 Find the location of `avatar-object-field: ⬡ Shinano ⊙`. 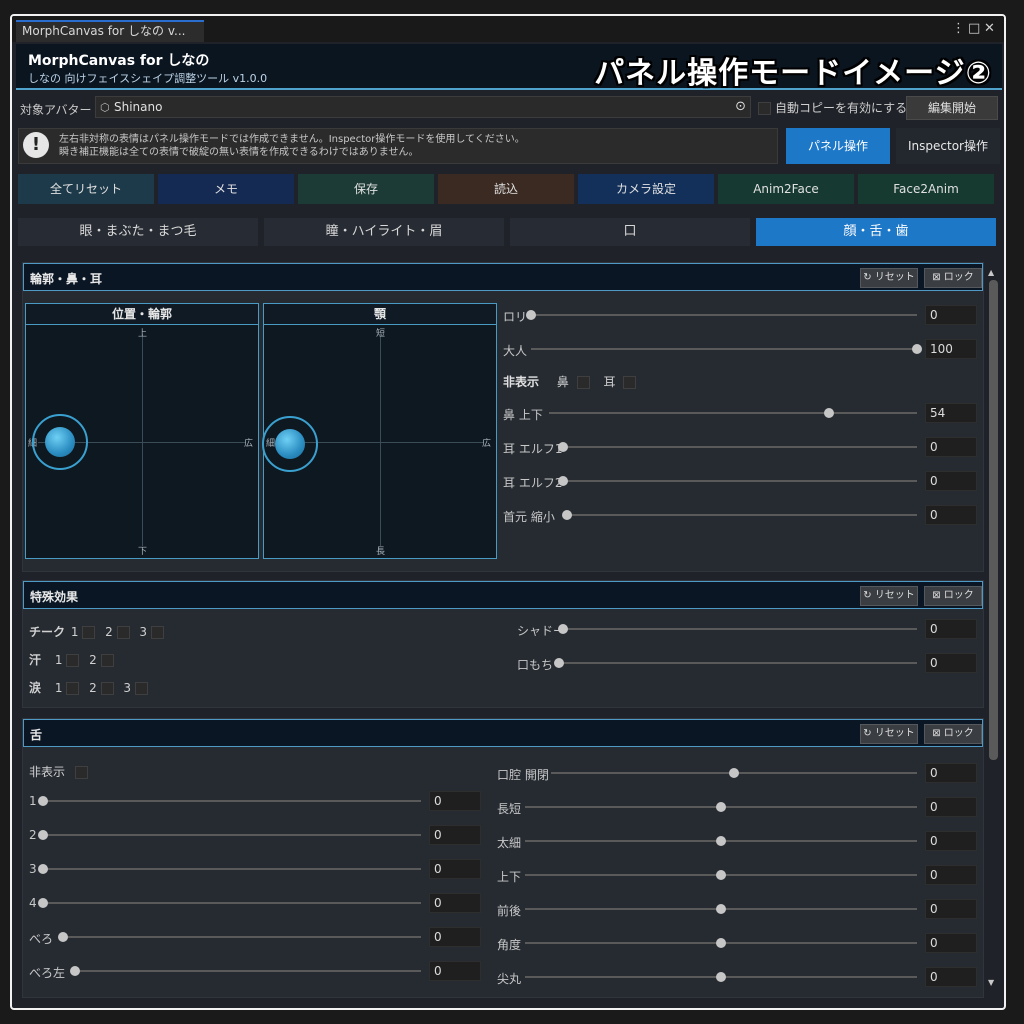

avatar-object-field: ⬡ Shinano ⊙ is located at coordinates (423, 107).